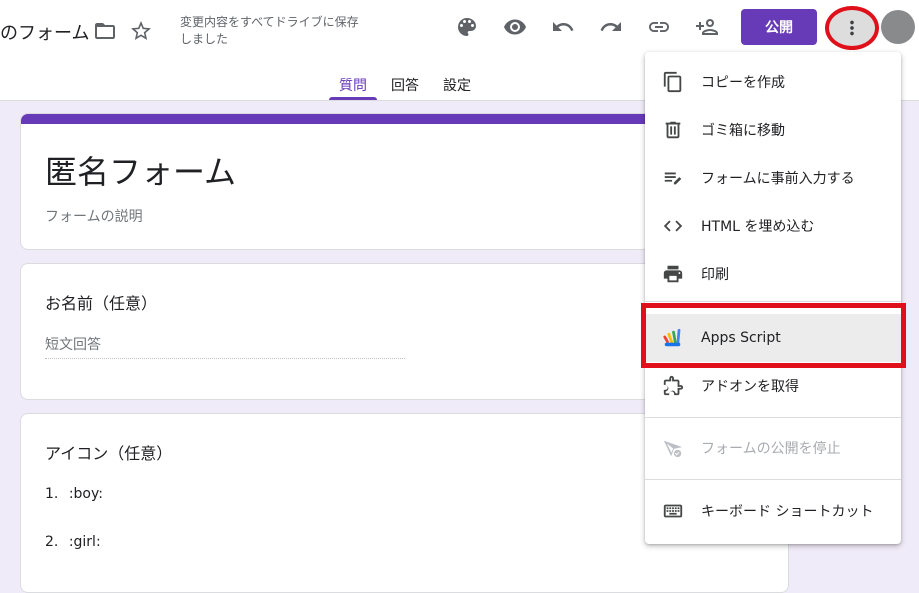 The width and height of the screenshot is (919, 593). What do you see at coordinates (94, 216) in the screenshot?
I see `form-description: フォームの説明` at bounding box center [94, 216].